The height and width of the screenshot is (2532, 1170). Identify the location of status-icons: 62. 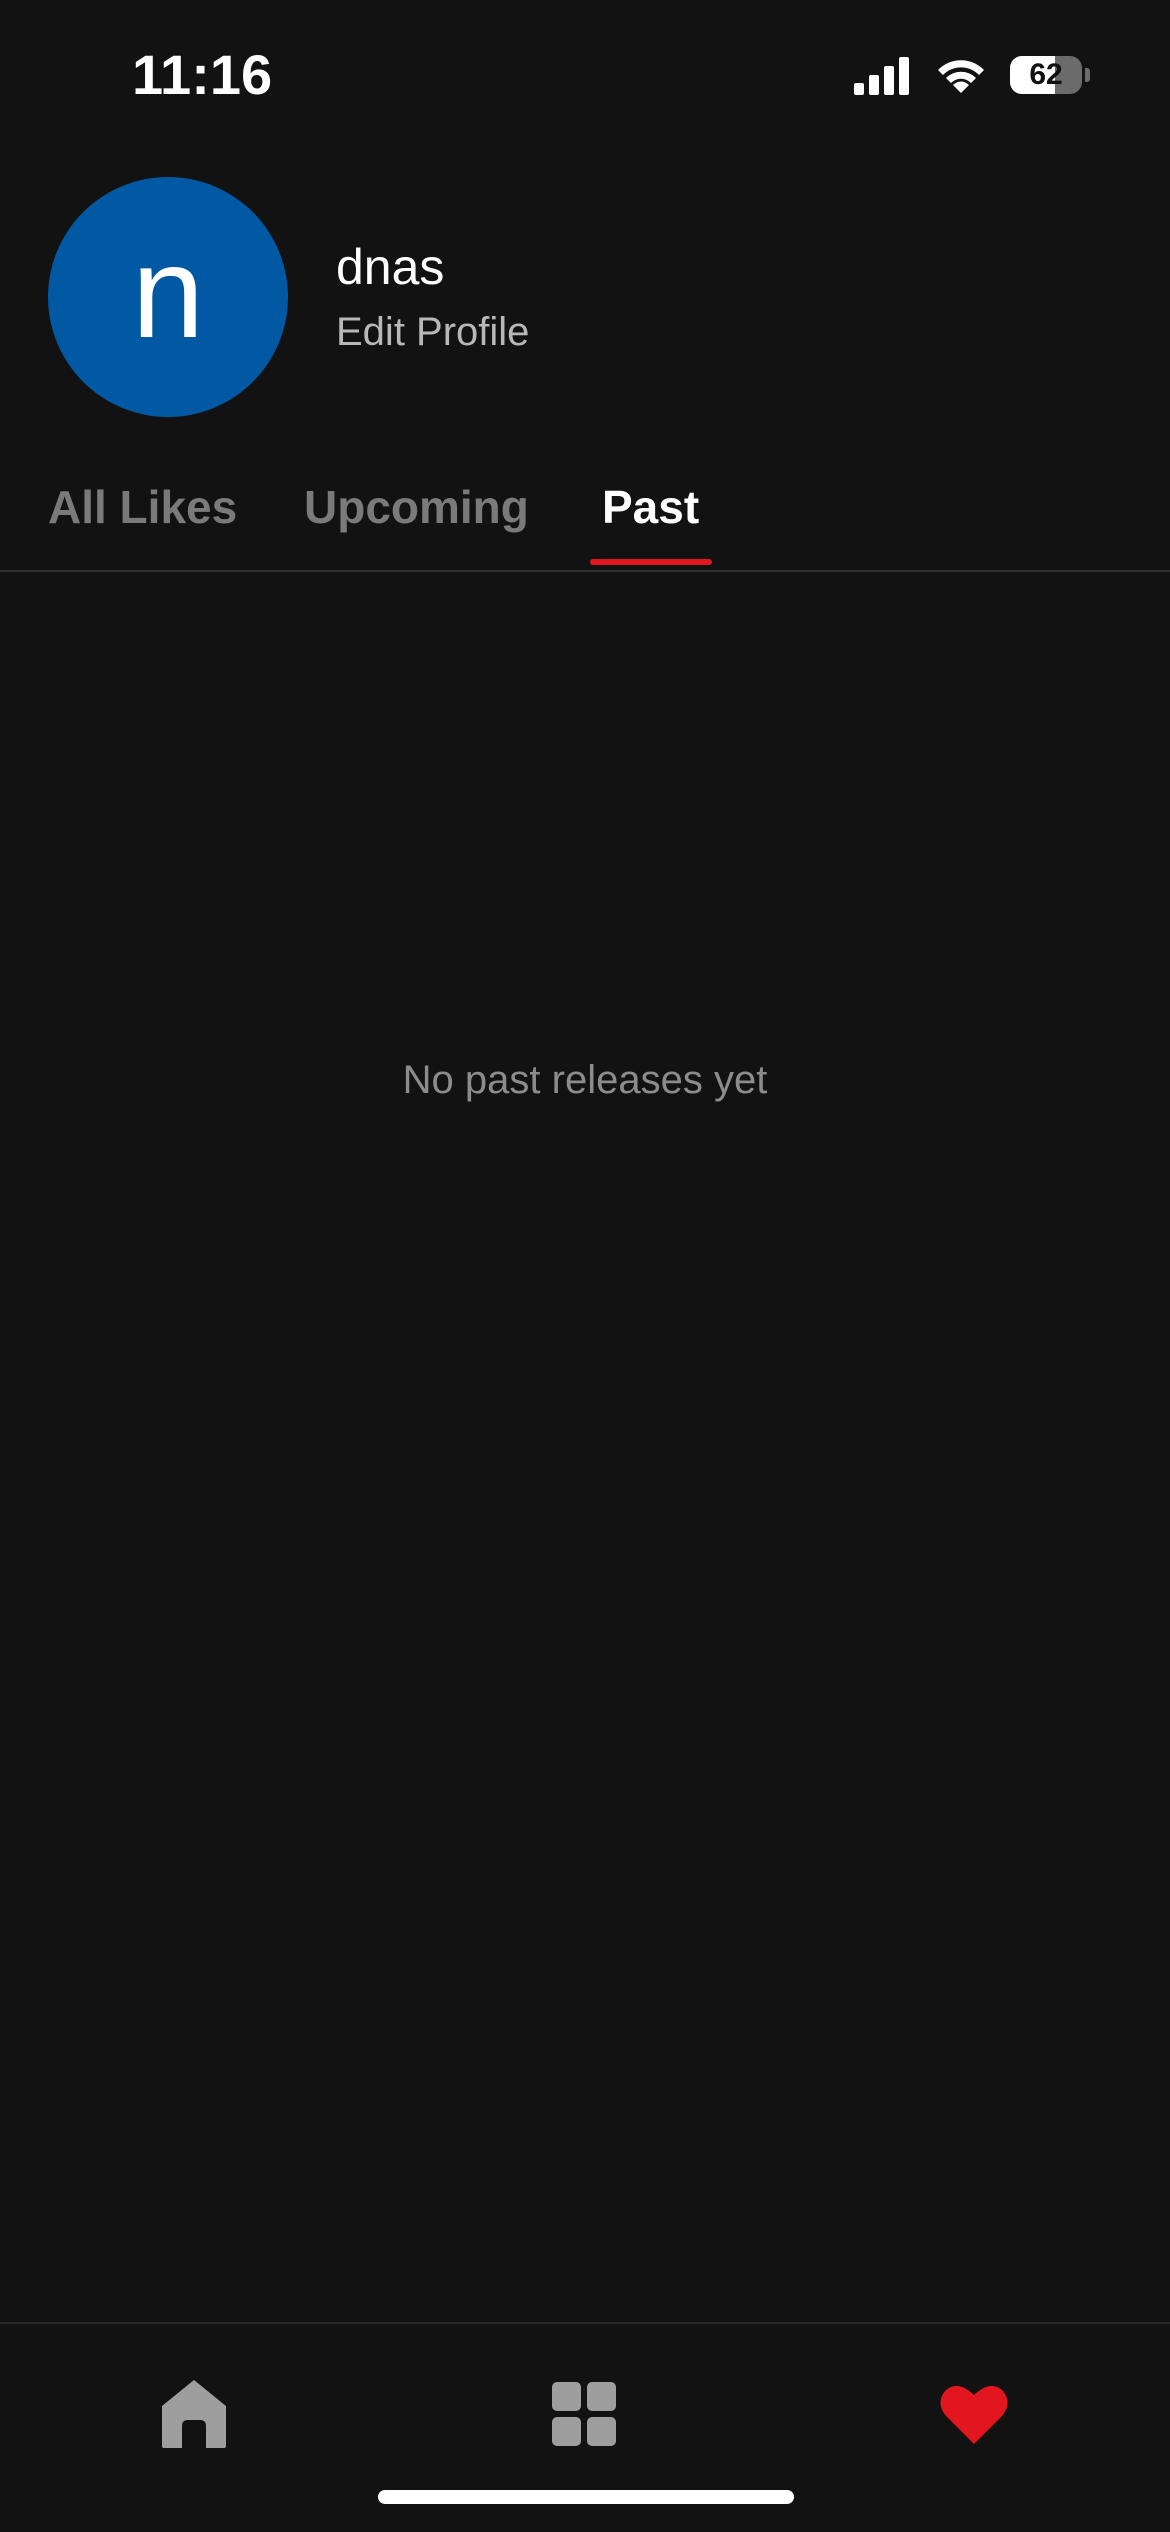
(971, 75).